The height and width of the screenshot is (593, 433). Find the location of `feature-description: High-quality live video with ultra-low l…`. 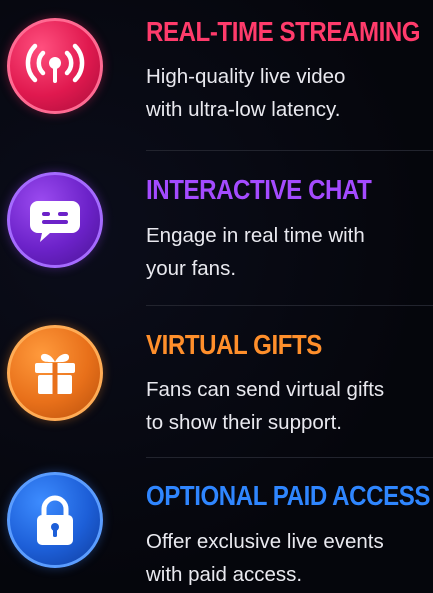

feature-description: High-quality live video with ultra-low l… is located at coordinates (289, 93).